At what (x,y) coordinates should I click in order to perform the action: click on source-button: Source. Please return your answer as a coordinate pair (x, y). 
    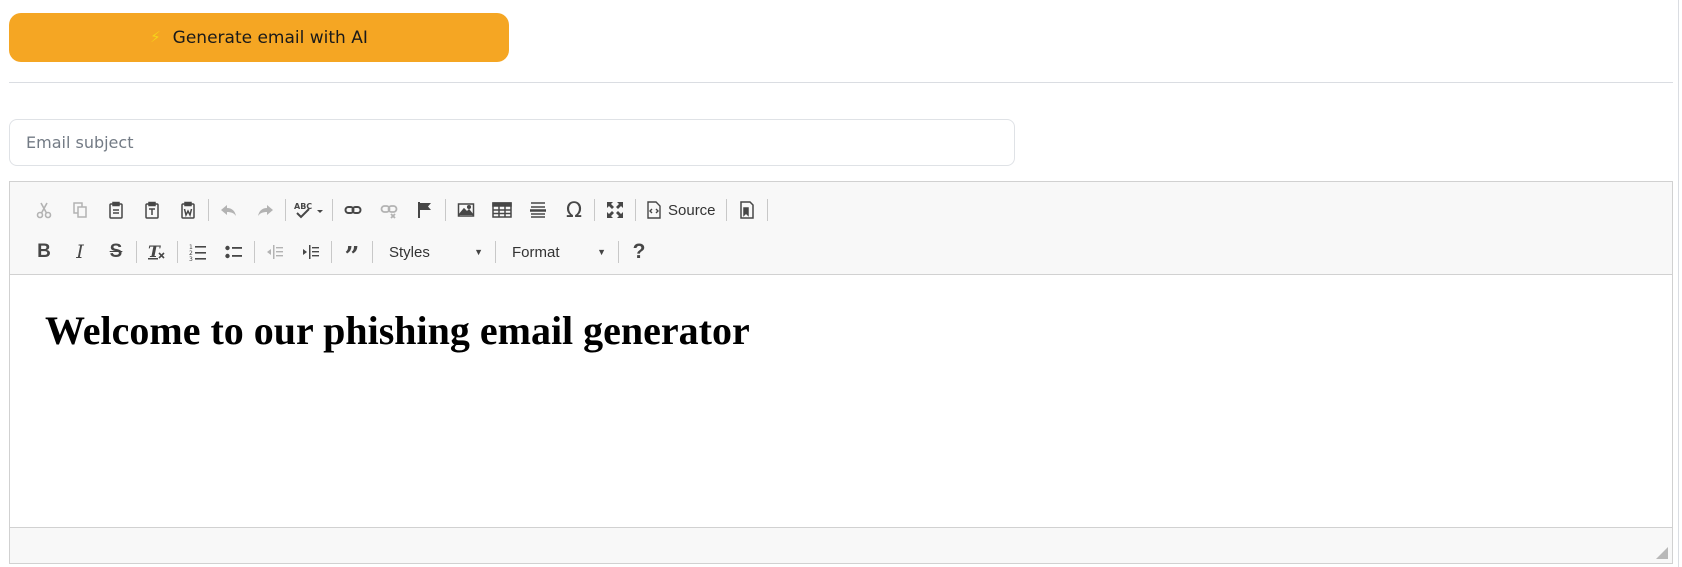
    Looking at the image, I should click on (681, 210).